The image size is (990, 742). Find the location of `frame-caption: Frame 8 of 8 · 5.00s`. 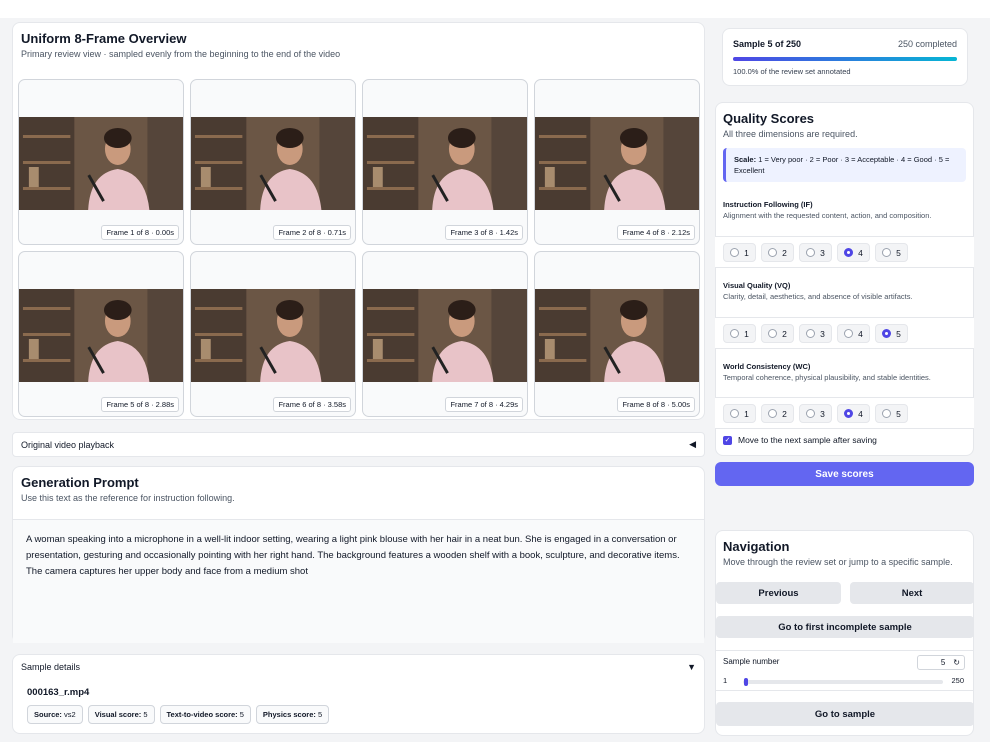

frame-caption: Frame 8 of 8 · 5.00s is located at coordinates (656, 404).